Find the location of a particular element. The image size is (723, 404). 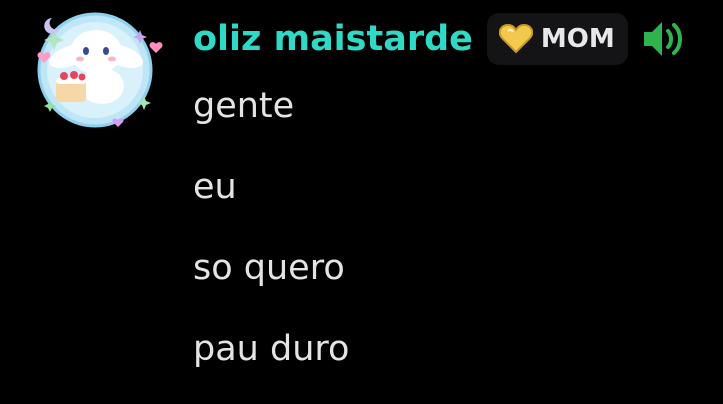

message-text: so quero is located at coordinates (269, 268).